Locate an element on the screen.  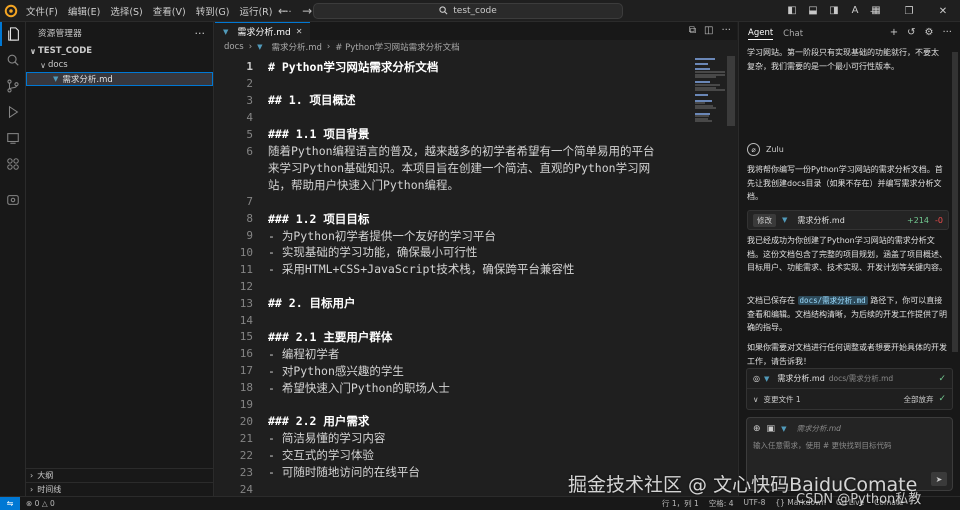
line-number: 18 is located at coordinates (246, 388).